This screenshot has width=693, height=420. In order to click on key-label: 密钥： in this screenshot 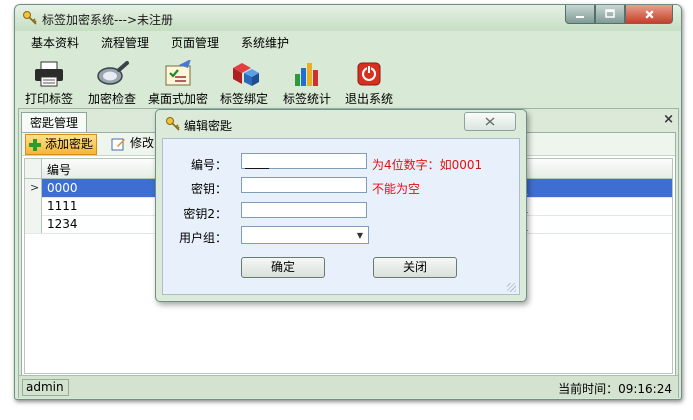, I will do `click(208, 189)`.